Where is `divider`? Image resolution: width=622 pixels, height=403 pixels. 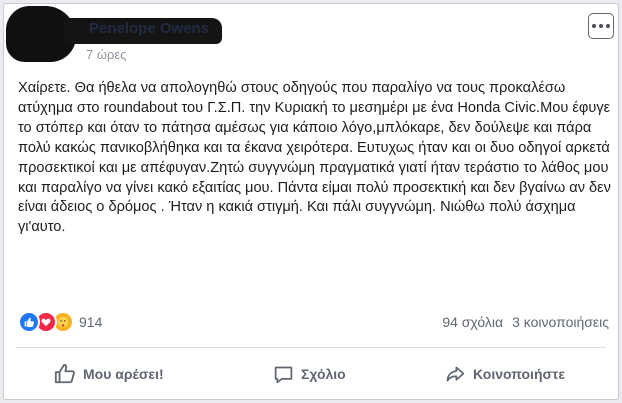
divider is located at coordinates (311, 347).